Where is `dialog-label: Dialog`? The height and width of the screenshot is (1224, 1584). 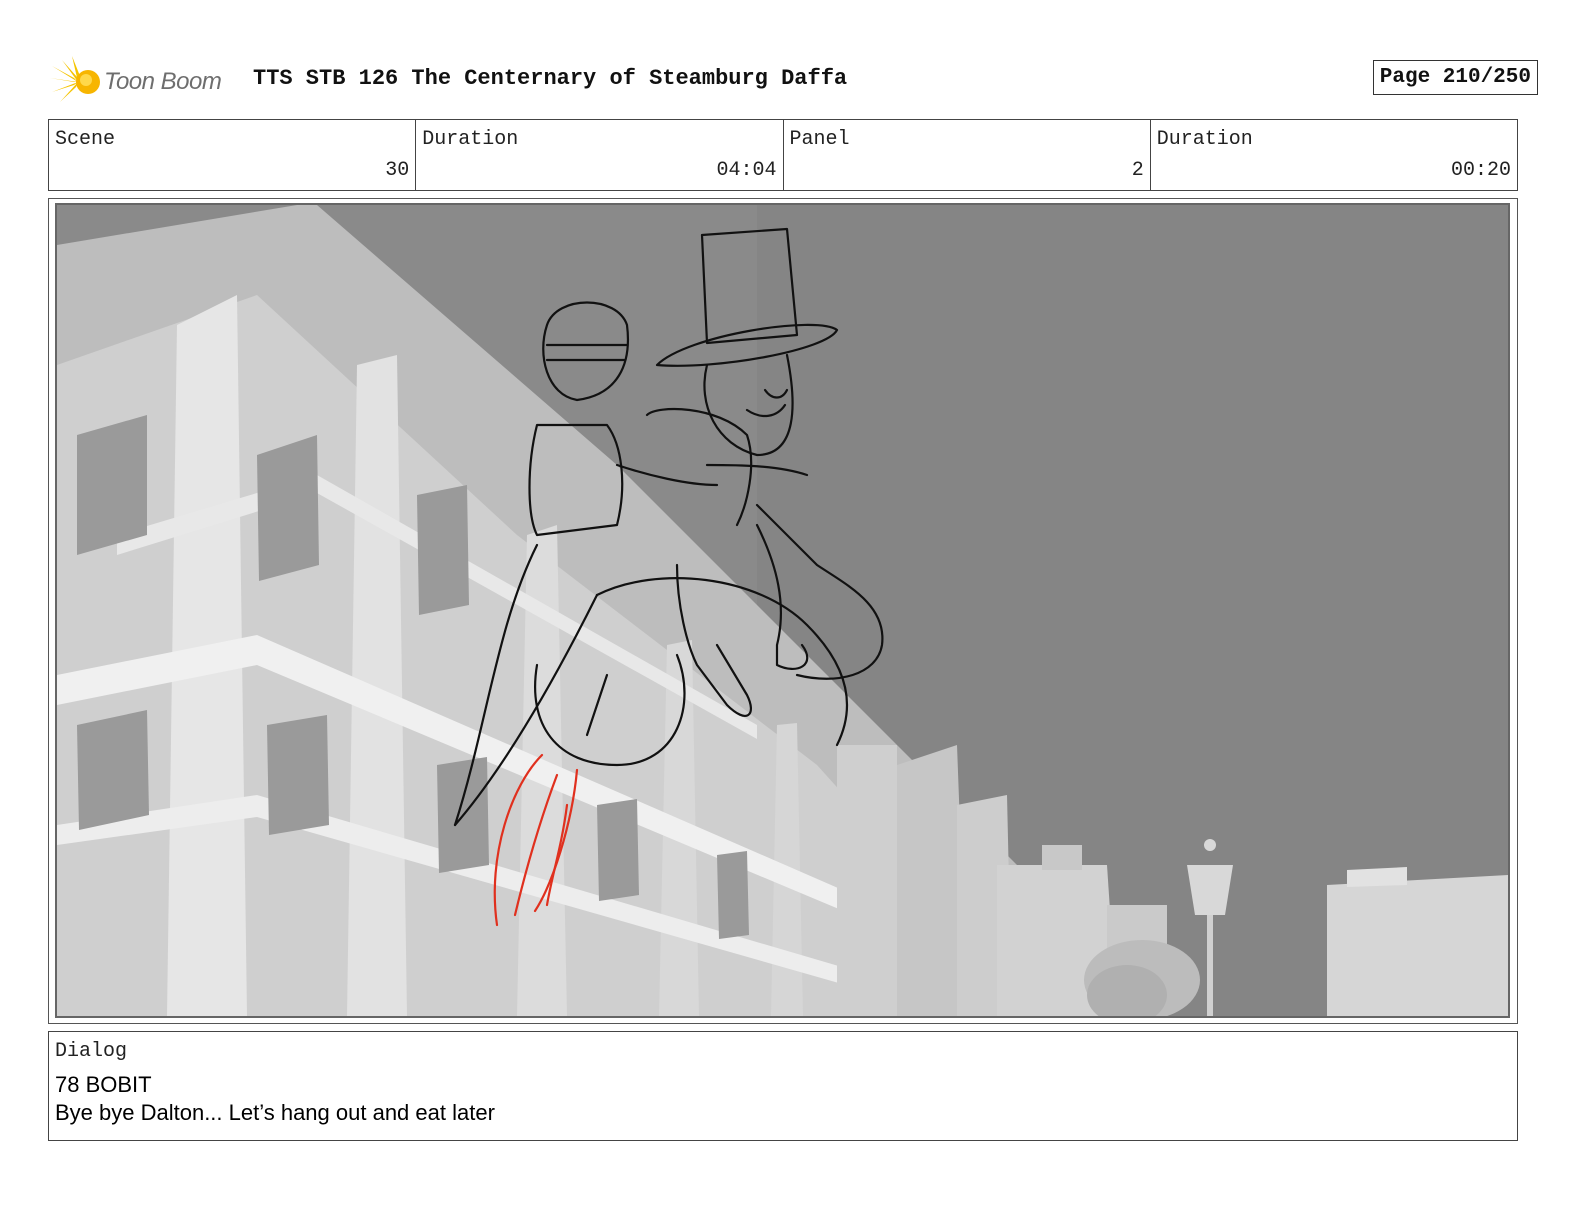 dialog-label: Dialog is located at coordinates (91, 1051).